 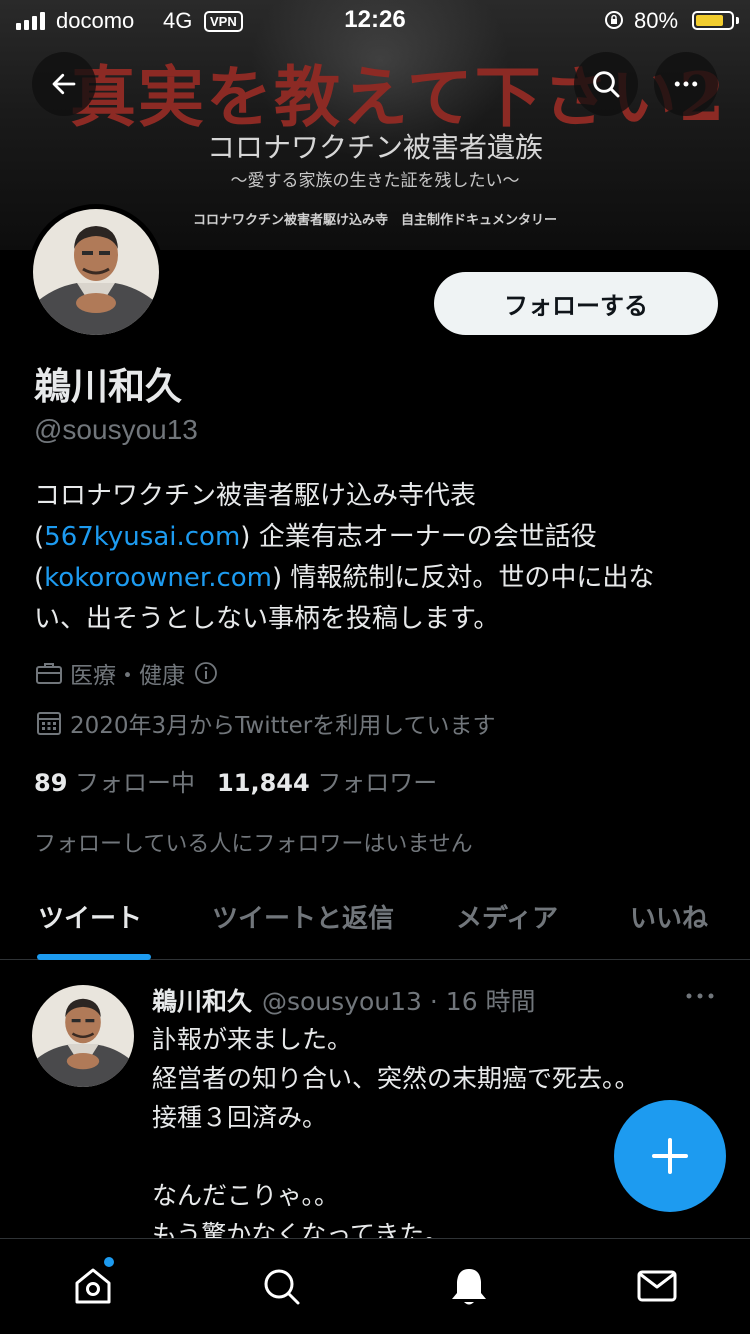 What do you see at coordinates (158, 578) in the screenshot?
I see `bio-link-kokoroowner: kokoroowner.com` at bounding box center [158, 578].